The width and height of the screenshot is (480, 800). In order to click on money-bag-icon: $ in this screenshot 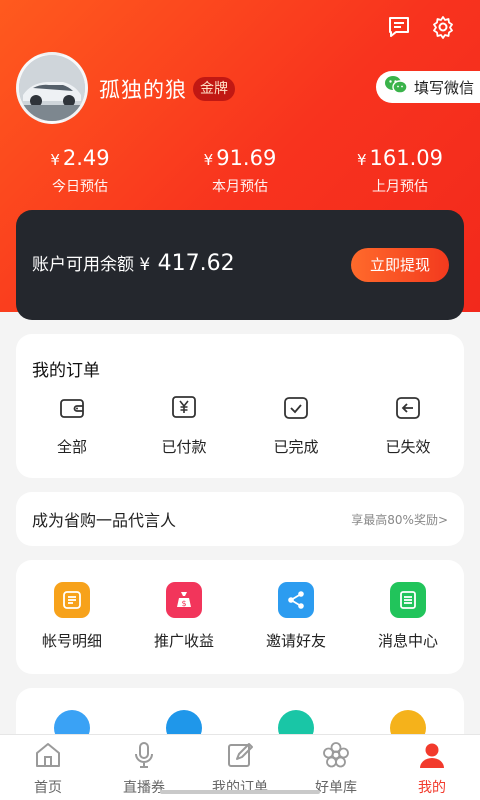, I will do `click(184, 600)`.